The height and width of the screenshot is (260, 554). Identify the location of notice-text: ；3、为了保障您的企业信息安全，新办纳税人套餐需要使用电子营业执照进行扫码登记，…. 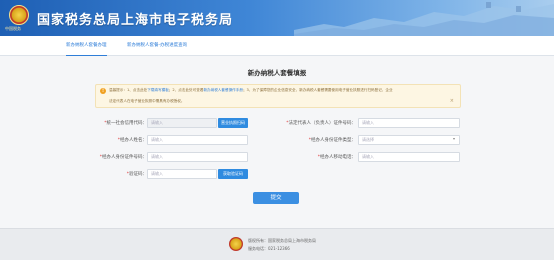
(317, 90).